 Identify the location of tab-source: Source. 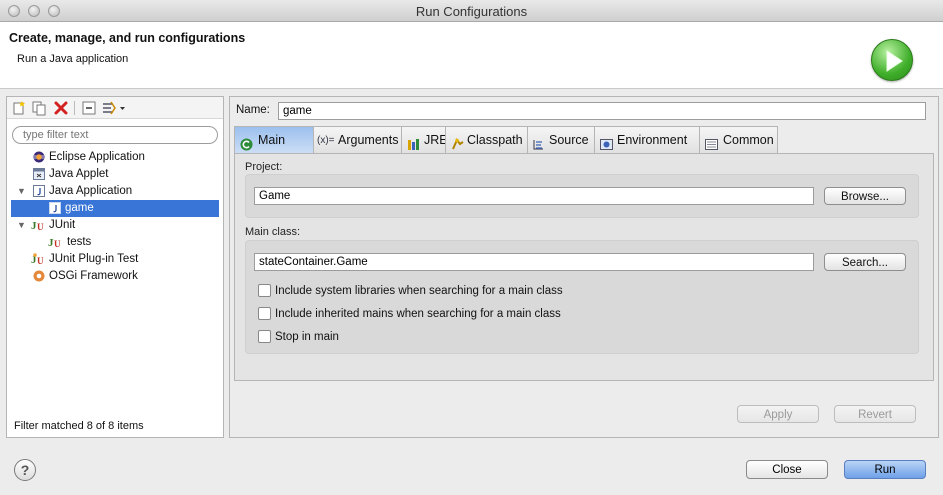
(561, 140).